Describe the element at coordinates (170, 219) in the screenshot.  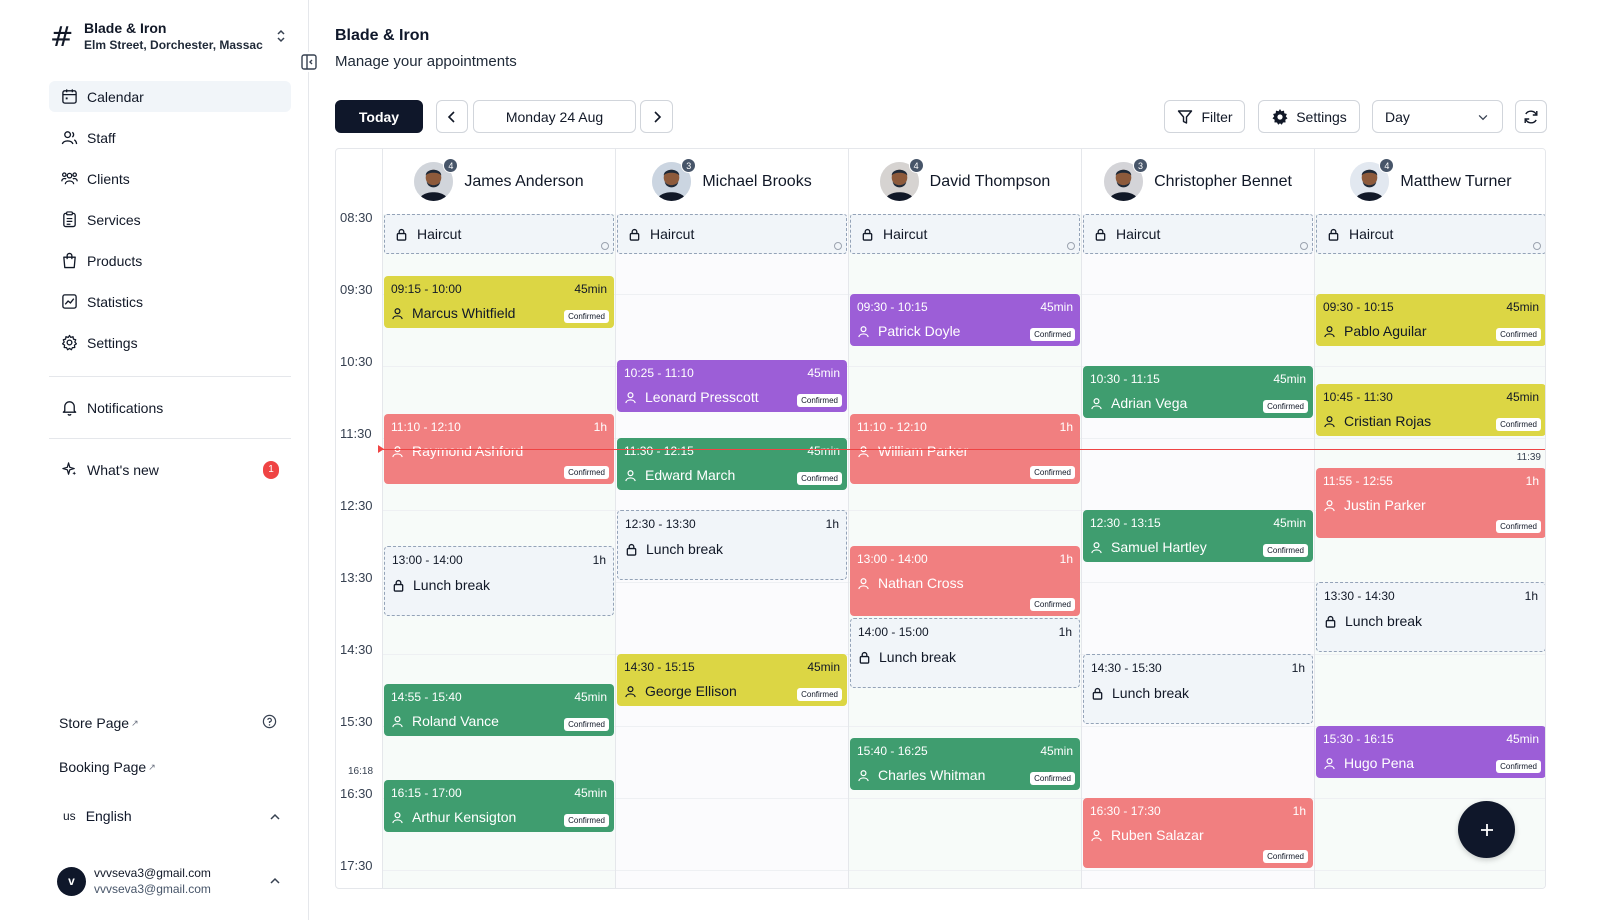
I see `nav-item-services: Services` at that location.